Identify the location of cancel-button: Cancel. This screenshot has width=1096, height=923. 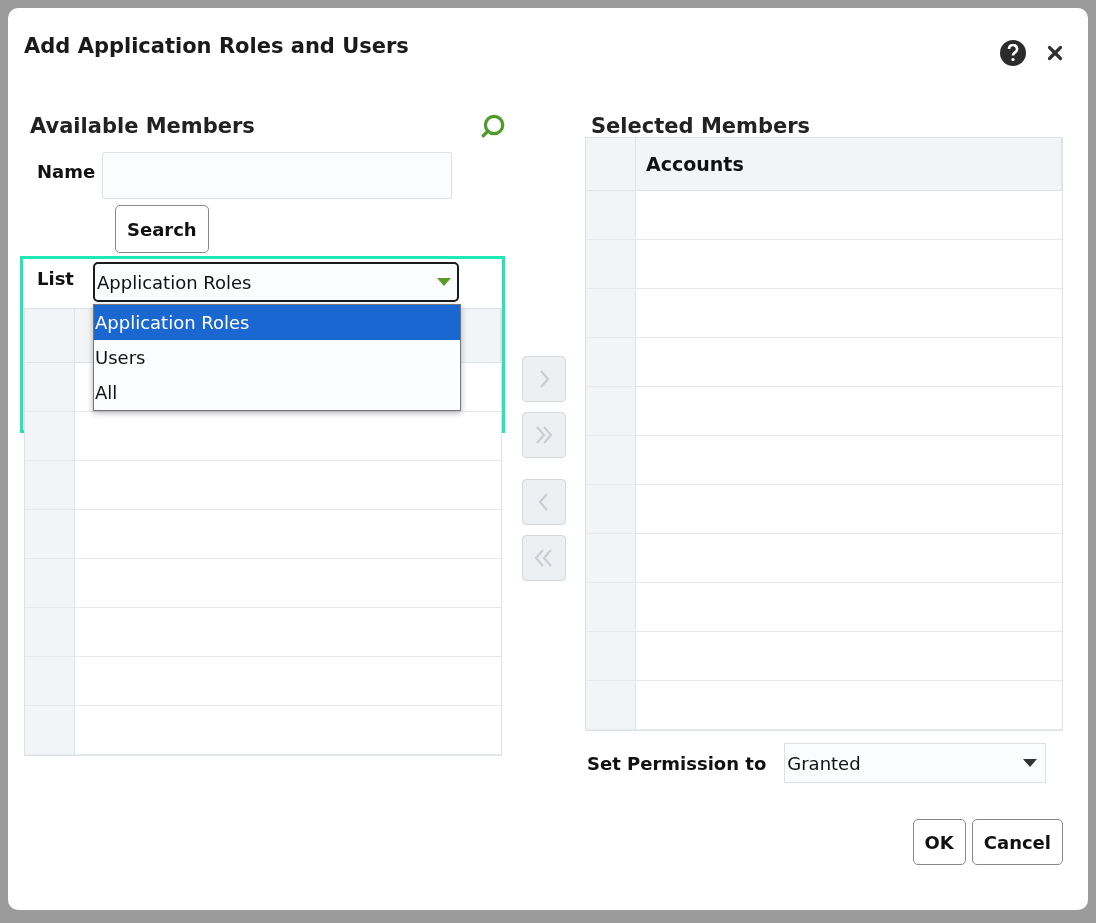
(1017, 842).